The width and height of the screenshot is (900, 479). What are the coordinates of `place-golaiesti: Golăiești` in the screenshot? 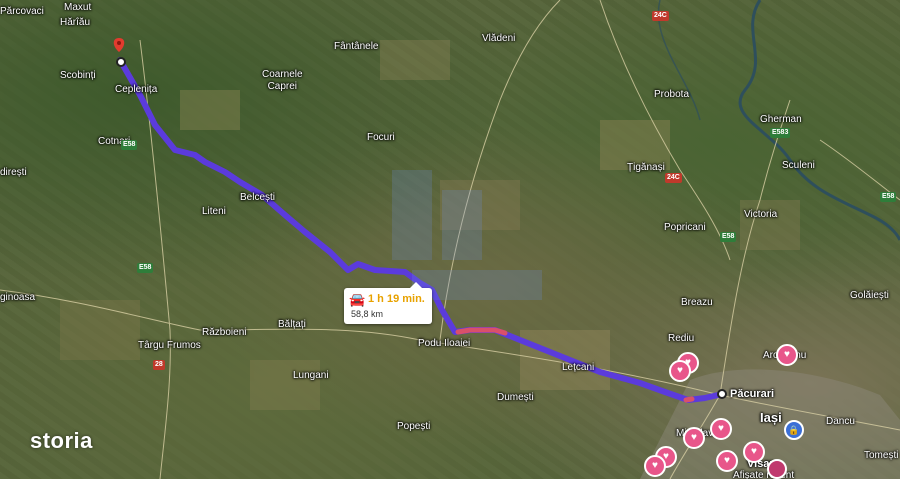 It's located at (869, 295).